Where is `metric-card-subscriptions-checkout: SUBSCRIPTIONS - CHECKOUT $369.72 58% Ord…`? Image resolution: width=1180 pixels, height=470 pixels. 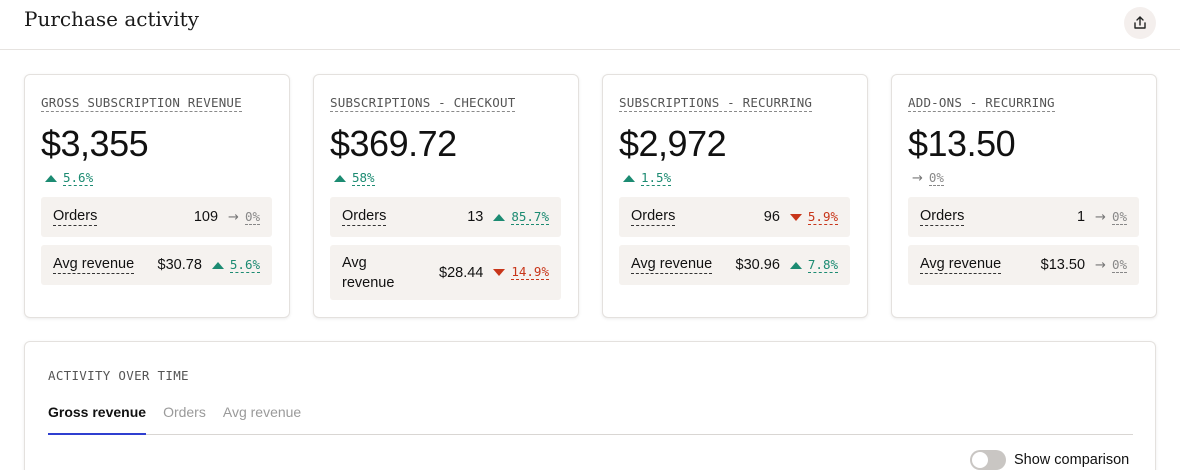 metric-card-subscriptions-checkout: SUBSCRIPTIONS - CHECKOUT $369.72 58% Ord… is located at coordinates (446, 196).